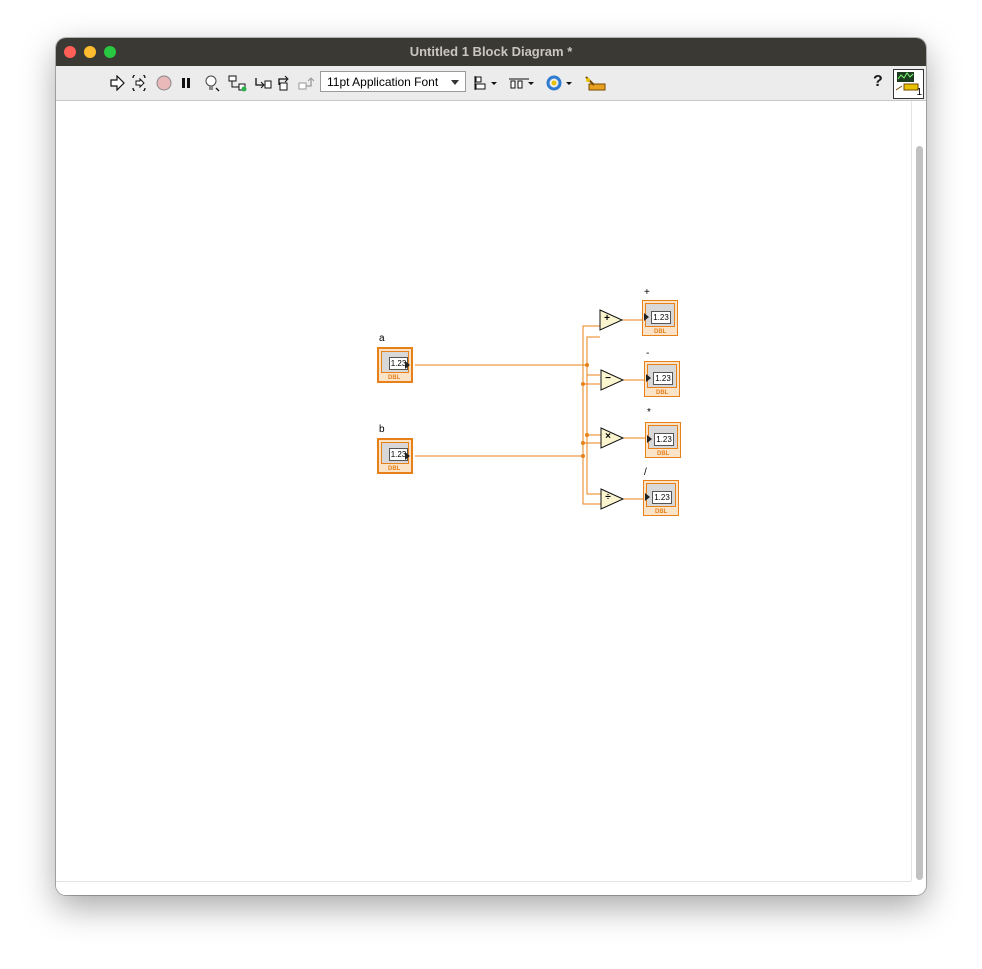 This screenshot has width=982, height=969. What do you see at coordinates (878, 82) in the screenshot?
I see `context-help-button: ?` at bounding box center [878, 82].